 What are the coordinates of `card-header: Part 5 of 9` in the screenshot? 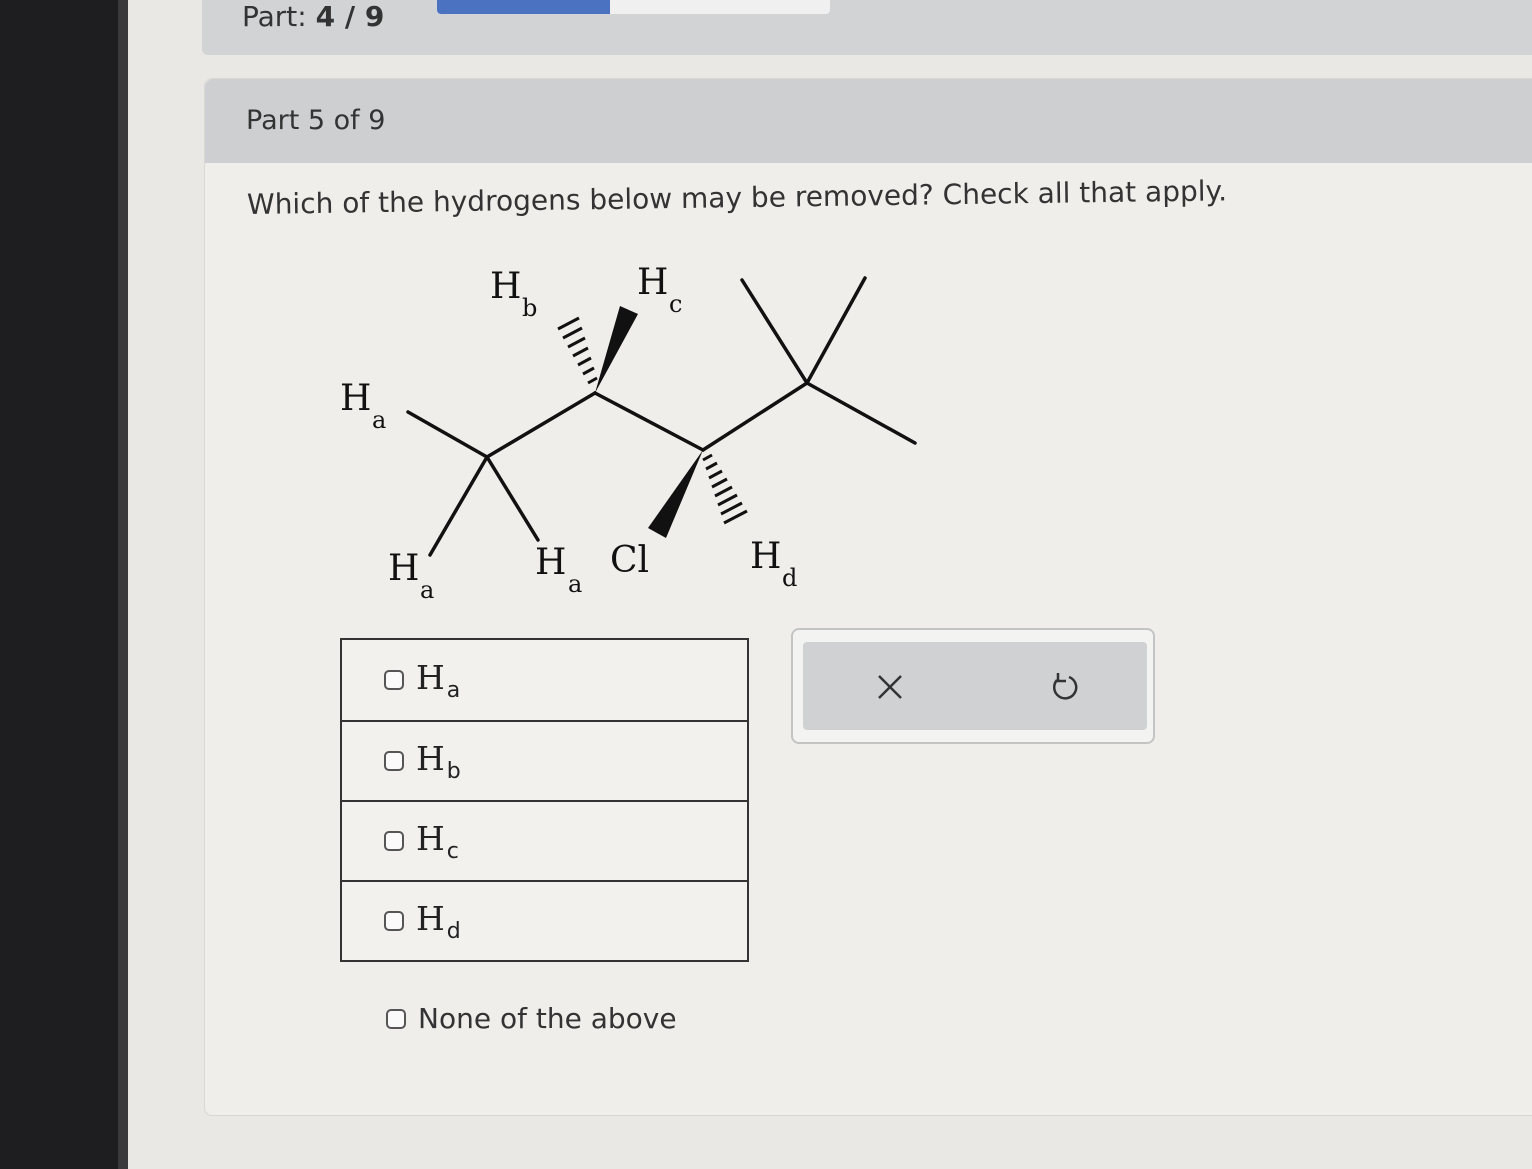 It's located at (868, 121).